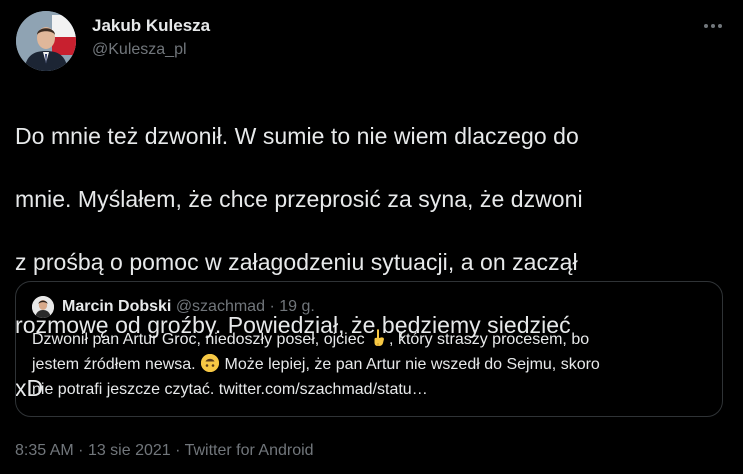 This screenshot has height=474, width=743. Describe the element at coordinates (151, 50) in the screenshot. I see `author-handle: @Kulesza_pl` at that location.